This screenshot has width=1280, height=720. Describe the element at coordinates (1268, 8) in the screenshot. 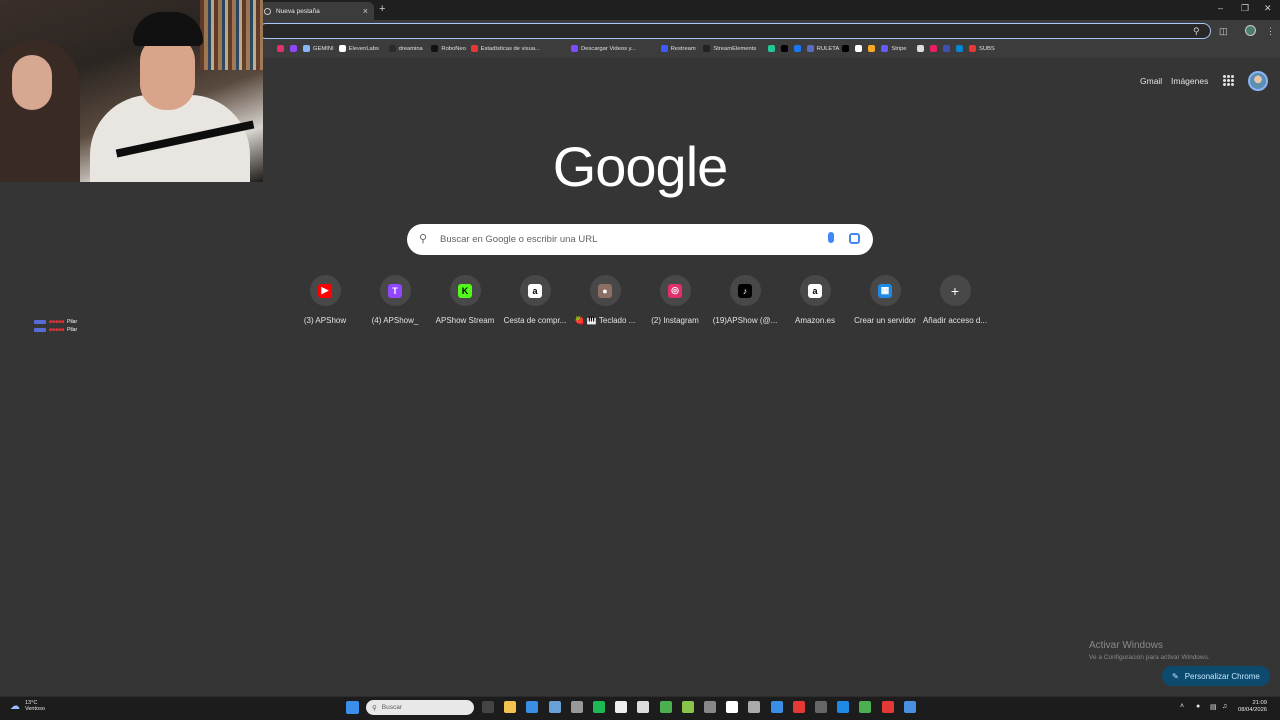

I see `close-window-button: ✕` at that location.